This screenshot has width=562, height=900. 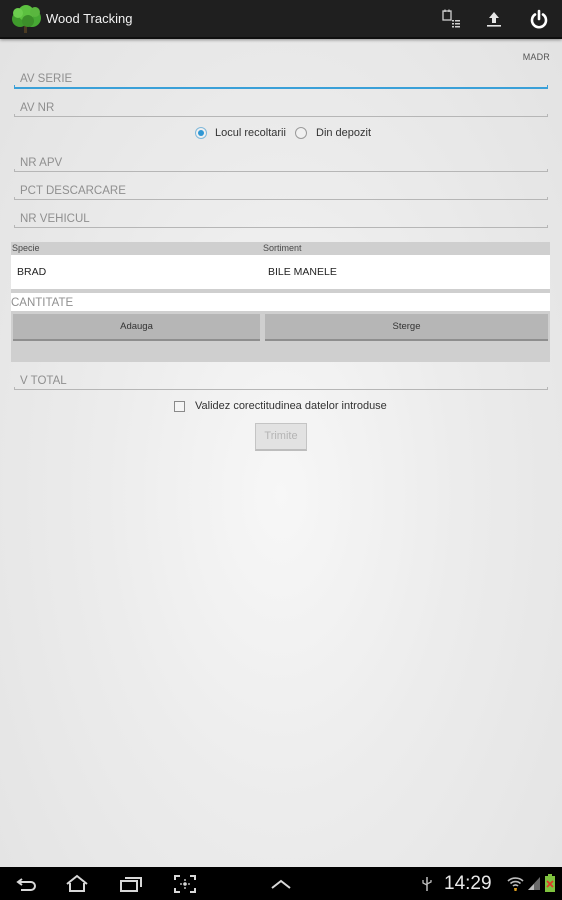 I want to click on nr-apv-input, so click(x=281, y=160).